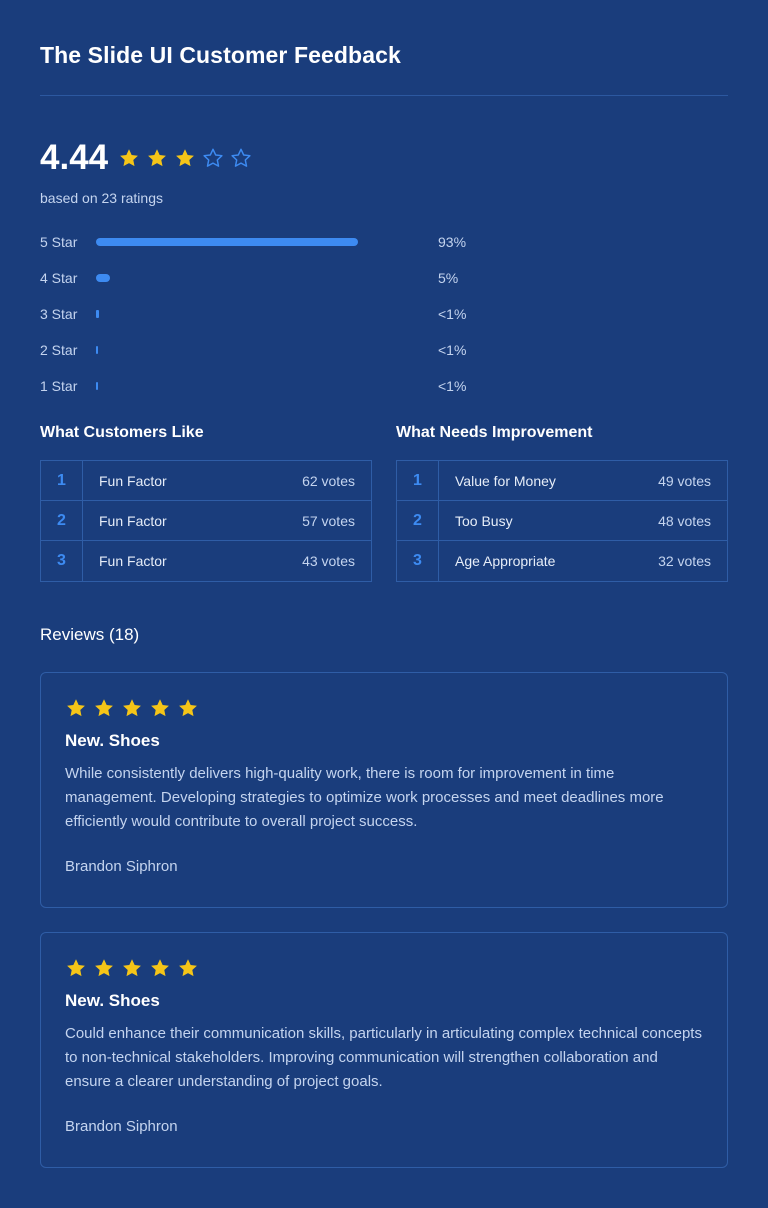  I want to click on rank-votes: 57 votes, so click(328, 520).